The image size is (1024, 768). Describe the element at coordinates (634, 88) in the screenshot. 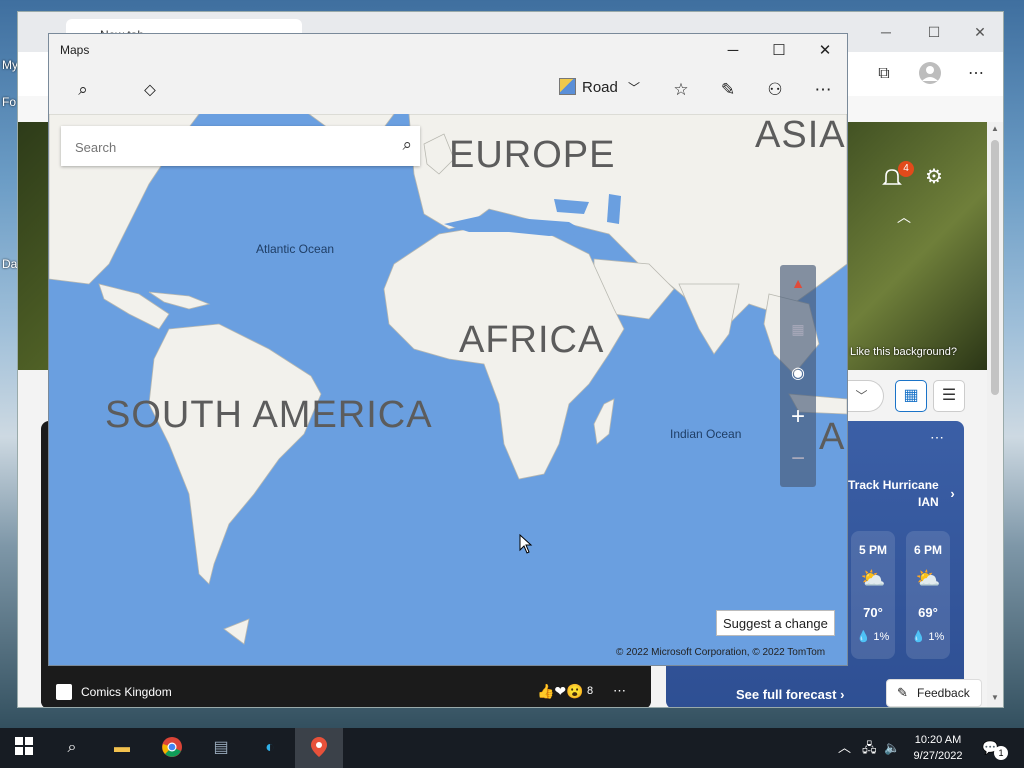

I see `chevron-down-icon: ﹀` at that location.